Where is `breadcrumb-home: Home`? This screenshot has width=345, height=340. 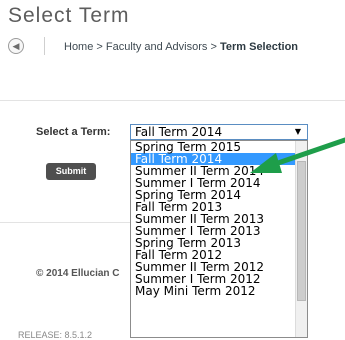
breadcrumb-home: Home is located at coordinates (78, 47).